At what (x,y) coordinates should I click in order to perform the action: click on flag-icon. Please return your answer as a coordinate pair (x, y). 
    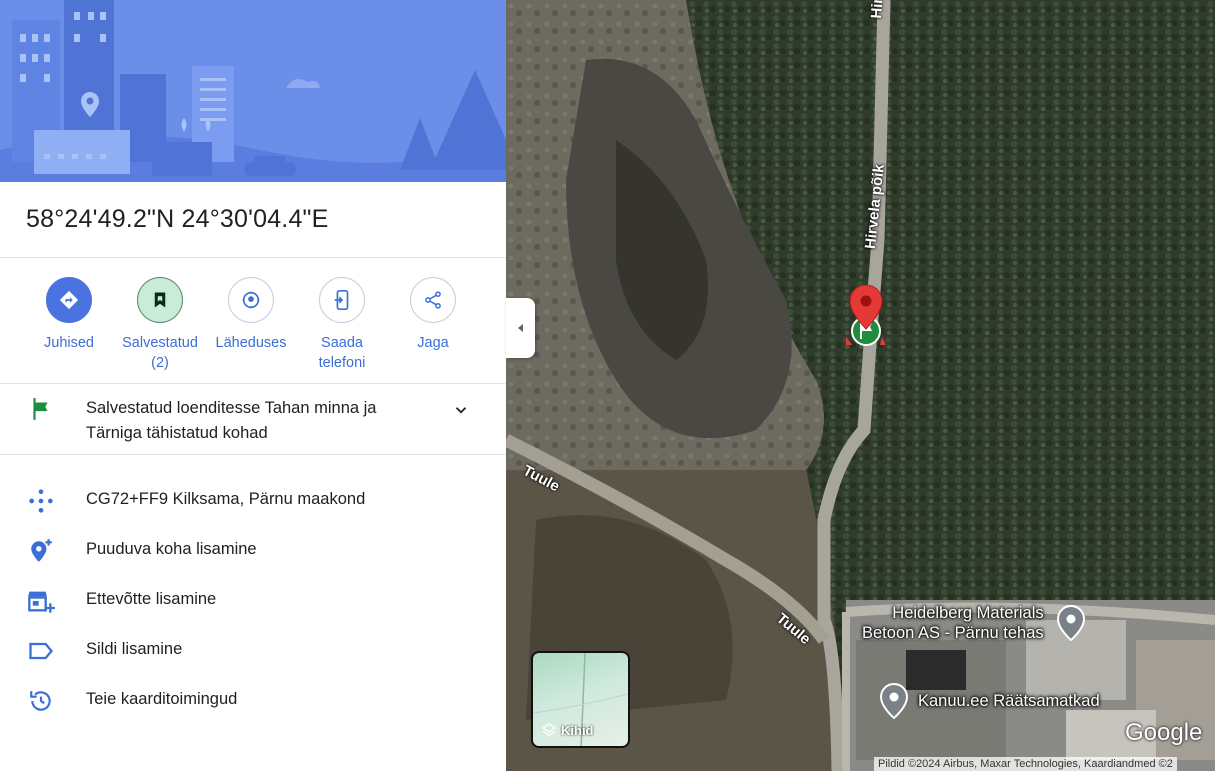
    Looking at the image, I should click on (41, 411).